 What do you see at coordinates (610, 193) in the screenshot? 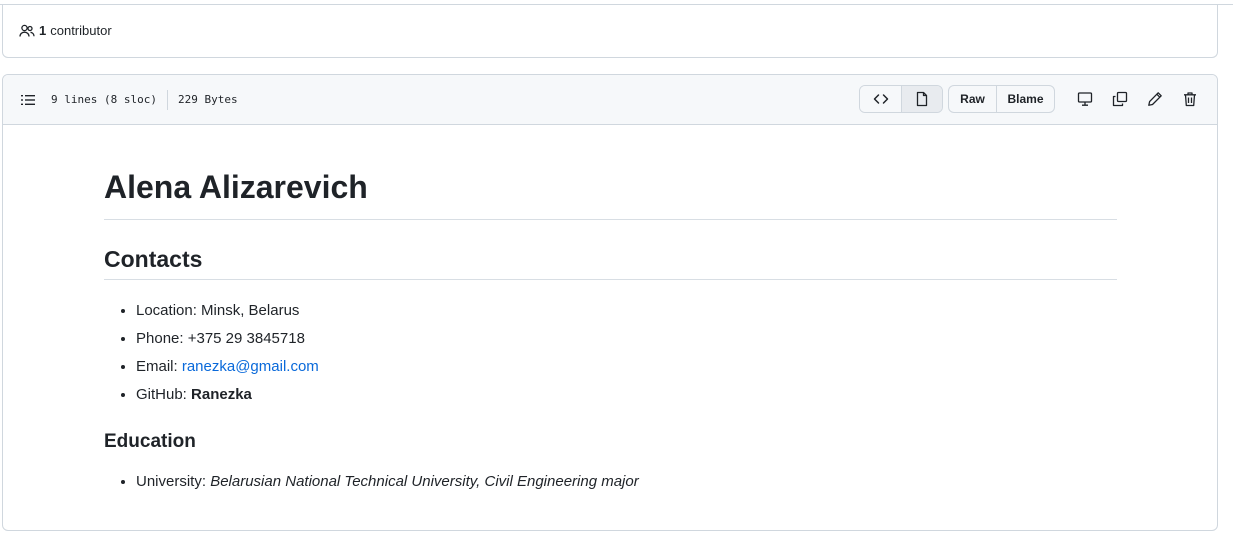
I see `readme-title: Alena Alizarevich` at bounding box center [610, 193].